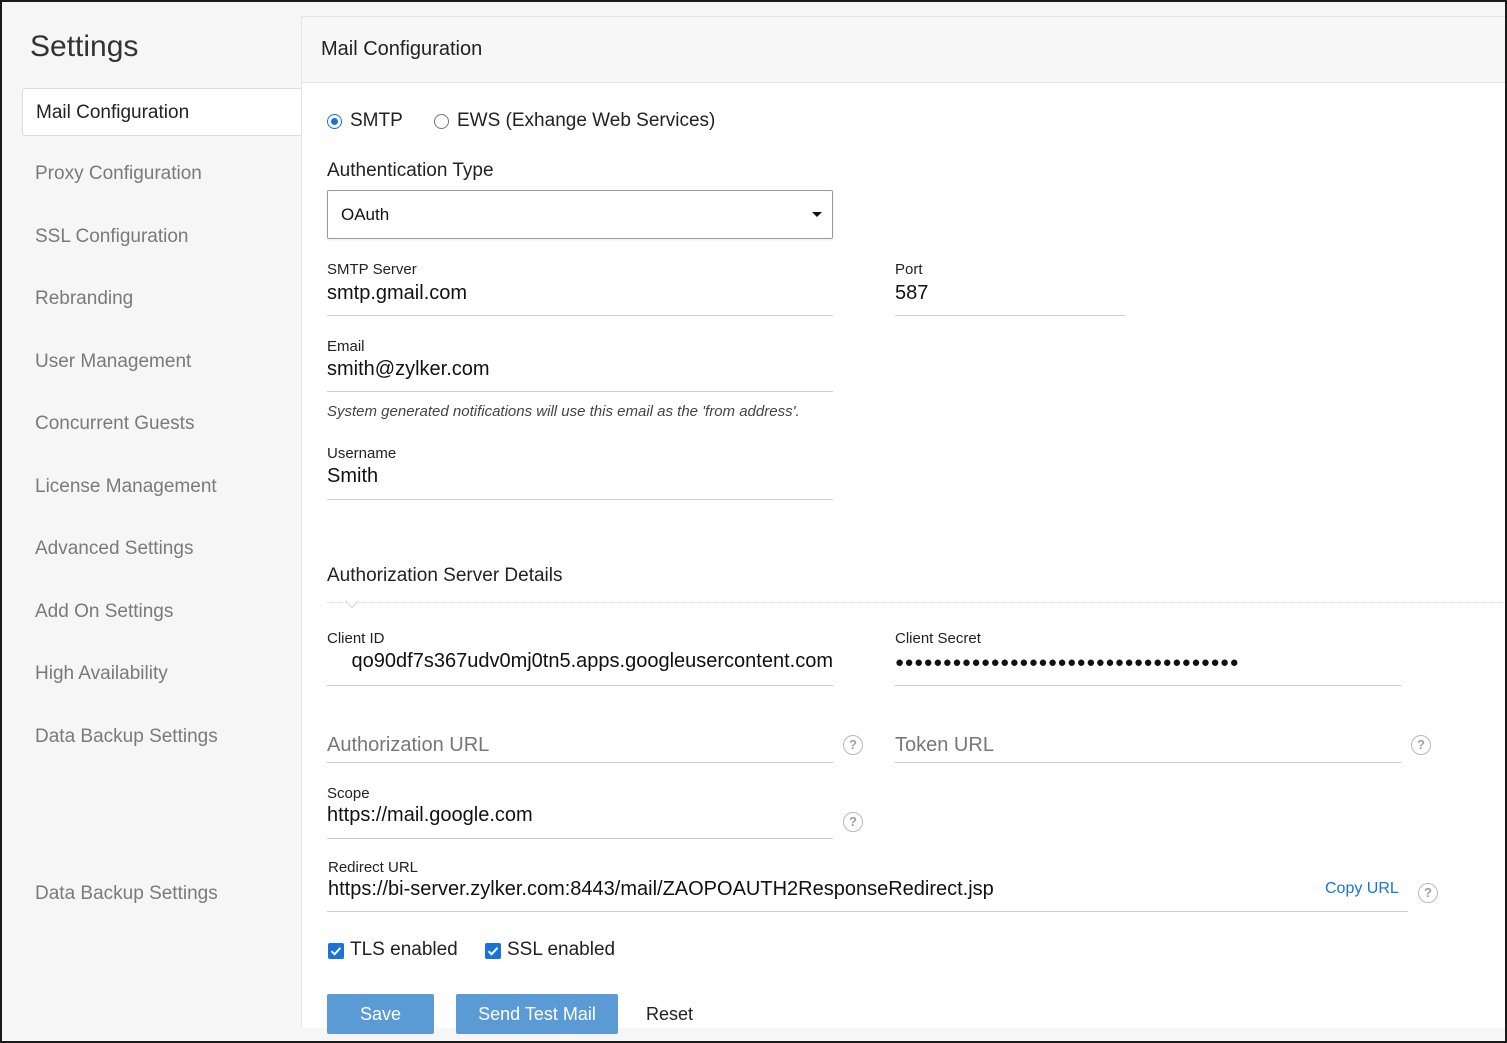 The height and width of the screenshot is (1043, 1507). Describe the element at coordinates (1010, 299) in the screenshot. I see `port-input: 587` at that location.